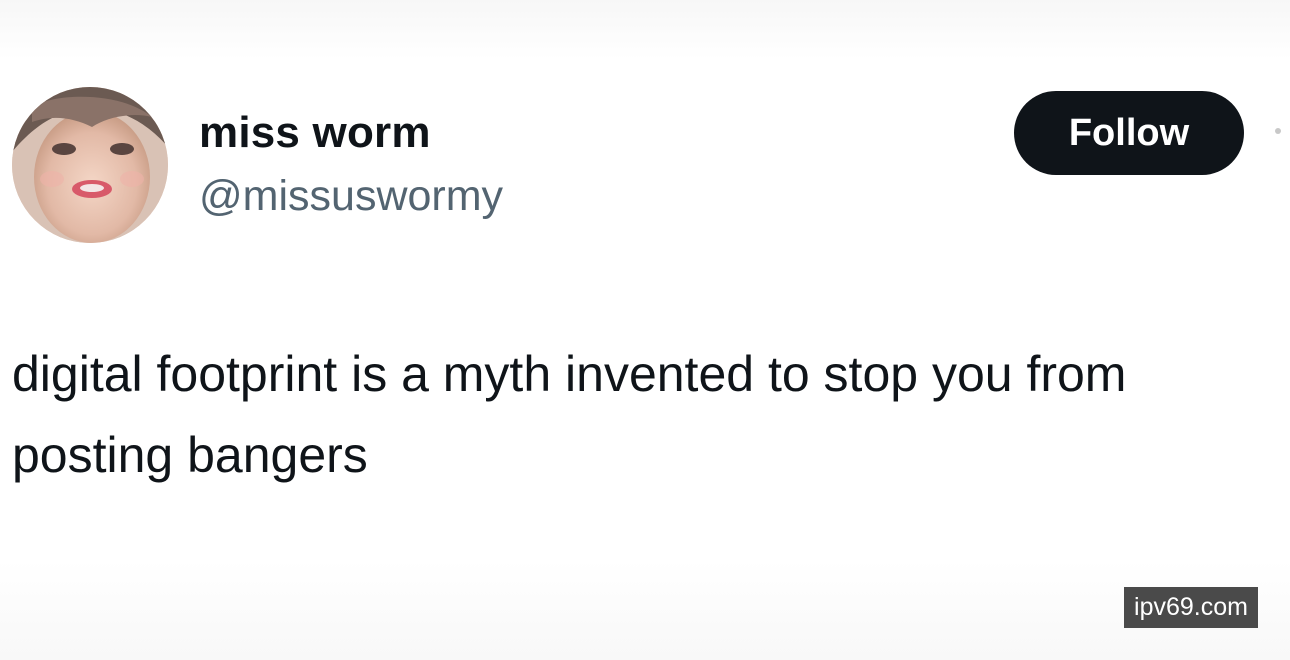 The width and height of the screenshot is (1290, 660). I want to click on watermark: ipv69.com, so click(1191, 607).